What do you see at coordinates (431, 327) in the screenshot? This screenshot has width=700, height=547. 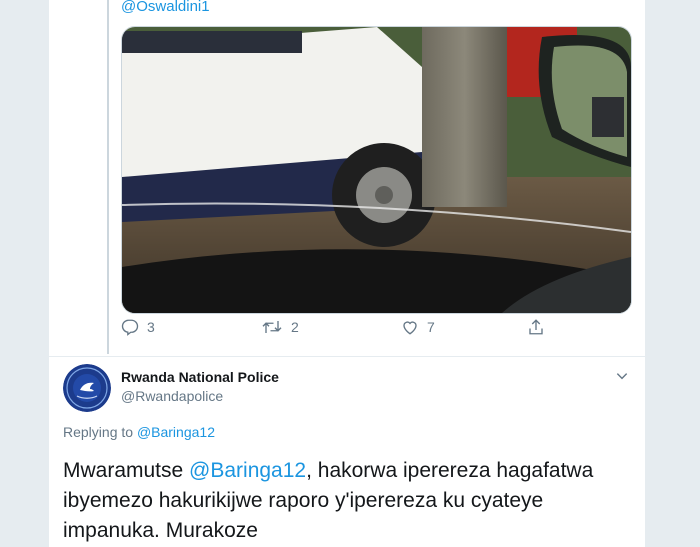 I see `like-count: 7` at bounding box center [431, 327].